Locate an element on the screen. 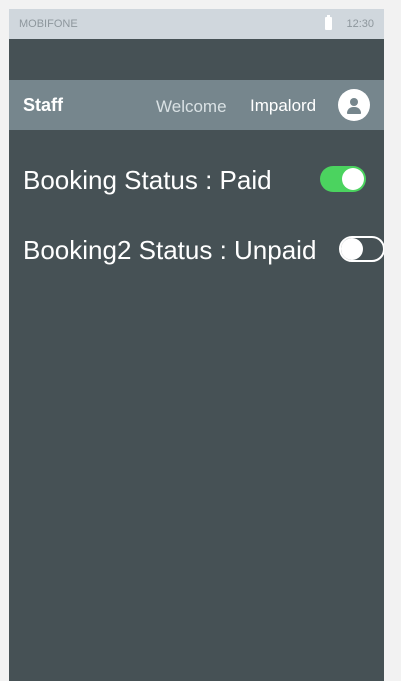 Image resolution: width=401 pixels, height=681 pixels. booking-row: Booking2 Status : Unpaid is located at coordinates (196, 251).